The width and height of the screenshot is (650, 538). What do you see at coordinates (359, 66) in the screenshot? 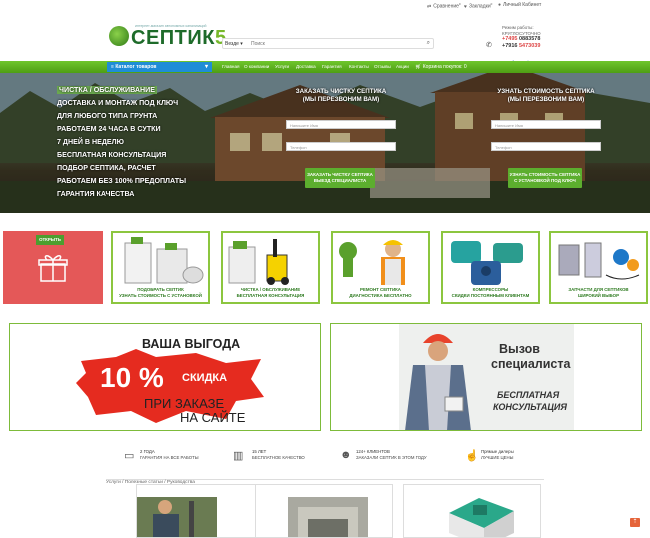
I see `nav-item-contacts: Контакты` at bounding box center [359, 66].